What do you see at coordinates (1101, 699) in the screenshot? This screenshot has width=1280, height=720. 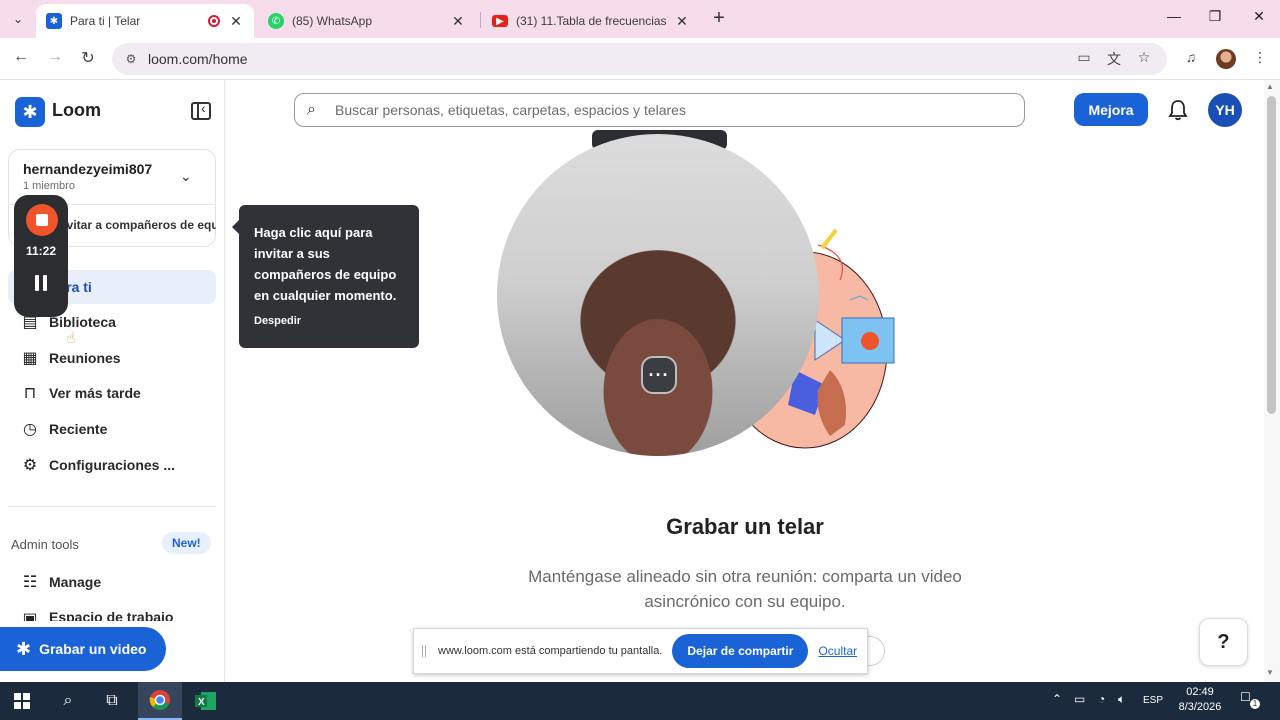 I see `wifi-icon: ◔` at bounding box center [1101, 699].